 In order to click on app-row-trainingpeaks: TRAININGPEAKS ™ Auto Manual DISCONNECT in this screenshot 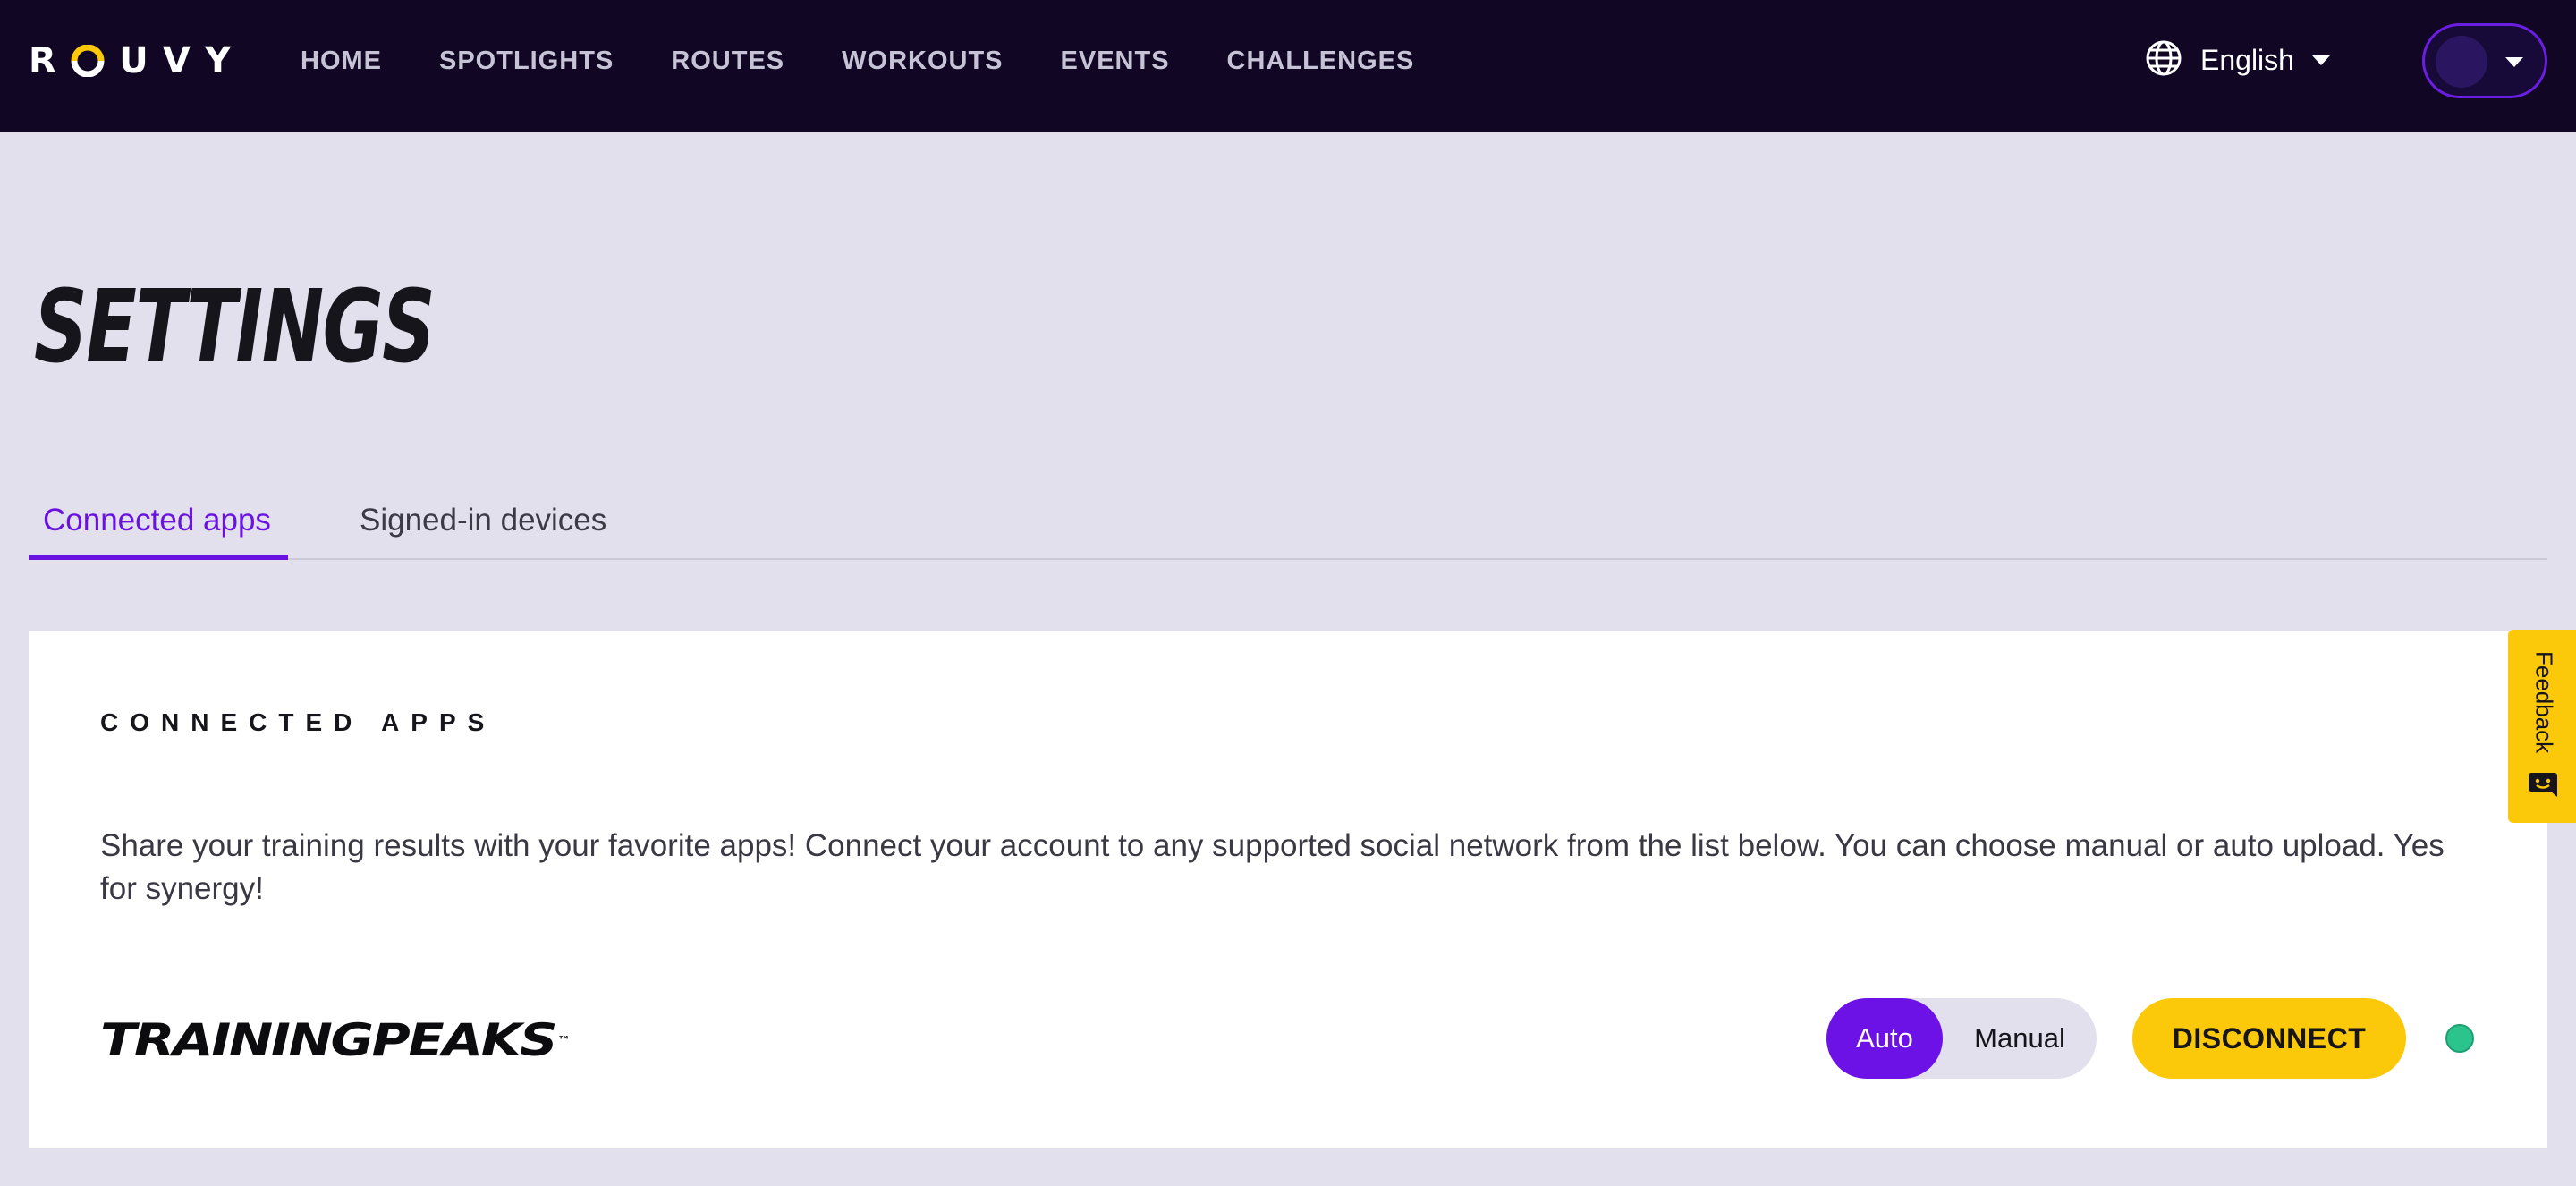, I will do `click(1289, 1038)`.